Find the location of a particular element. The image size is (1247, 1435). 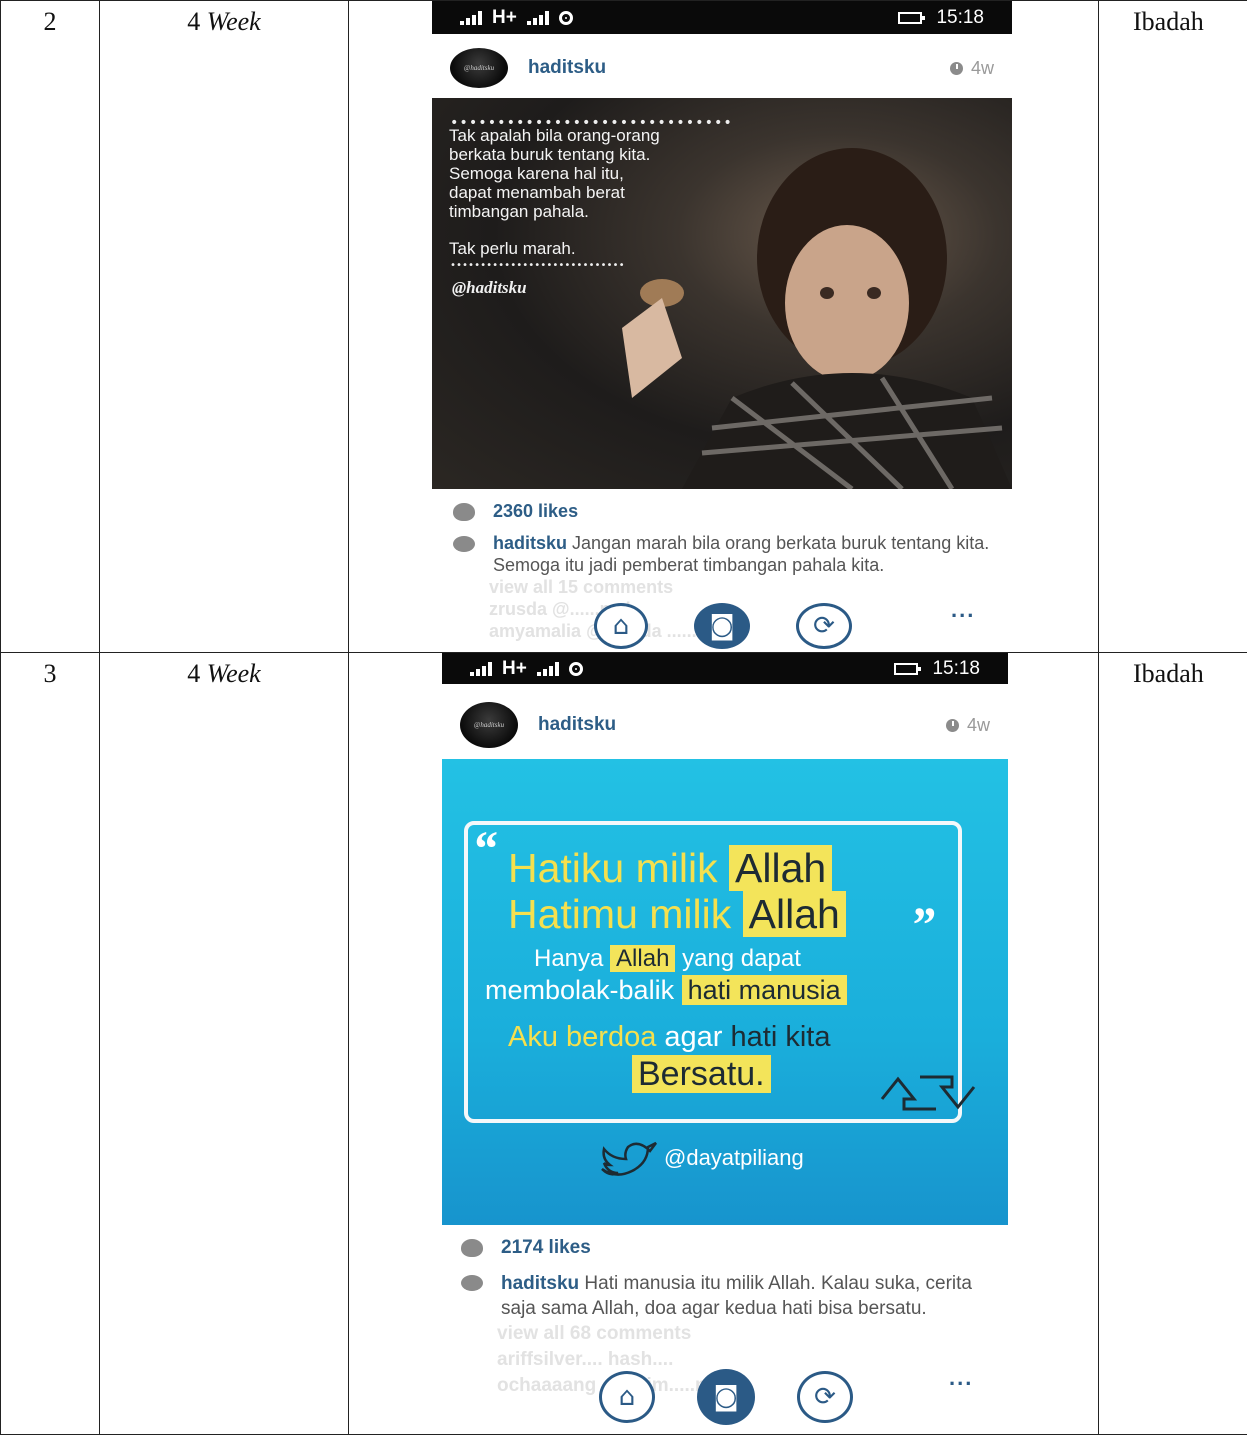

row-number: 2 is located at coordinates (50, 327).